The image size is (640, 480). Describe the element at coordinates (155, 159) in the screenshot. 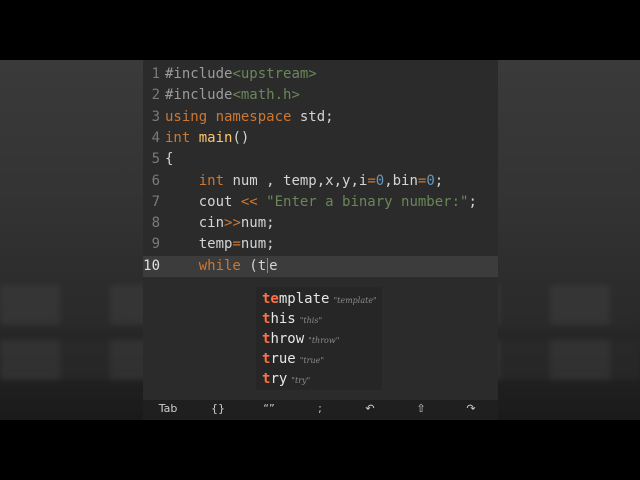

I see `line-number: 5` at that location.